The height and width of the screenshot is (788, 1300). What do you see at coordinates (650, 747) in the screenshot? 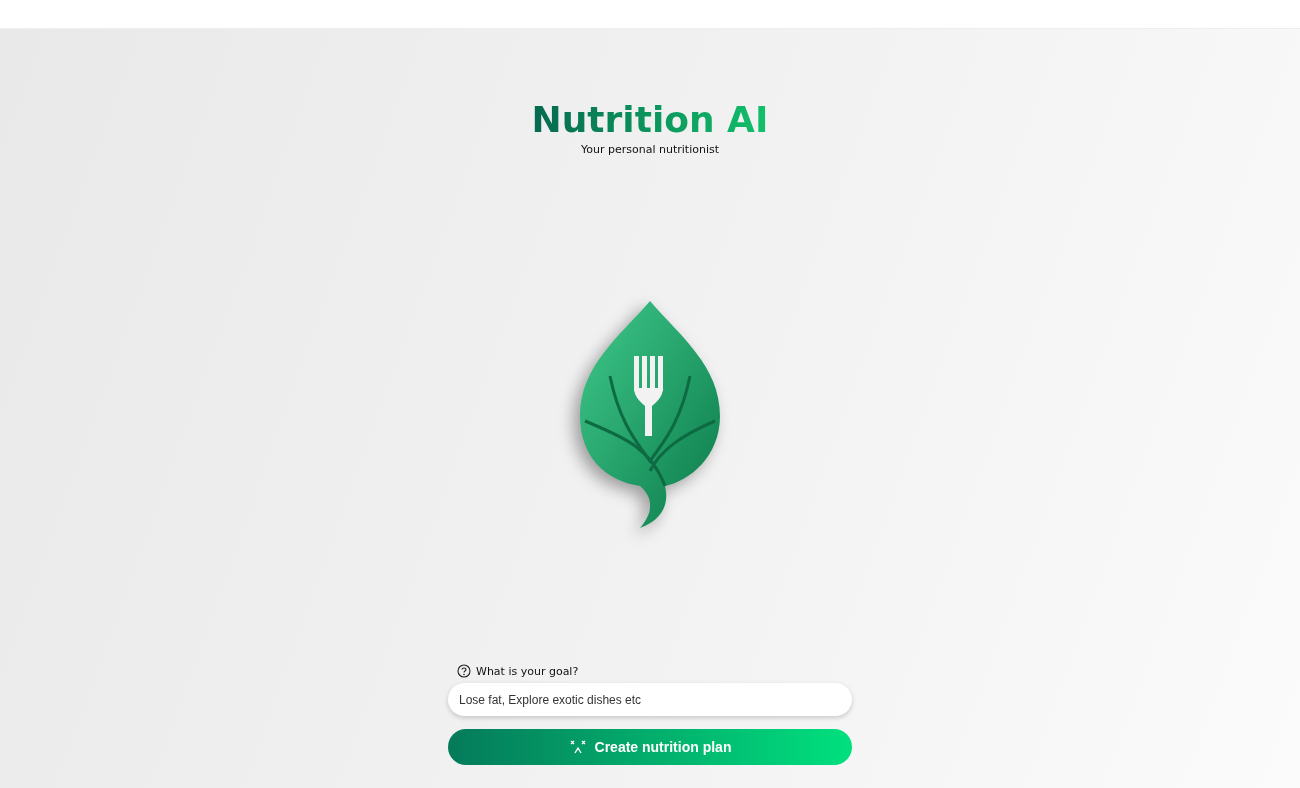
I see `create-plan-button: Create nutrition plan` at bounding box center [650, 747].